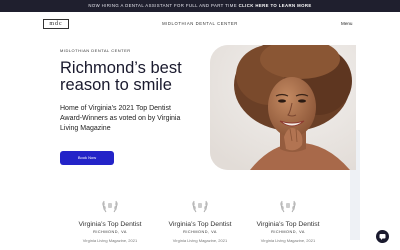  Describe the element at coordinates (95, 50) in the screenshot. I see `hero-eyebrow: MIDLOTHIAN DENTAL CENTER` at that location.